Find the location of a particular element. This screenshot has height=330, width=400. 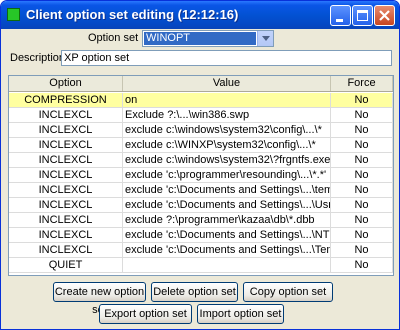

table-row: QUIET No is located at coordinates (201, 265).